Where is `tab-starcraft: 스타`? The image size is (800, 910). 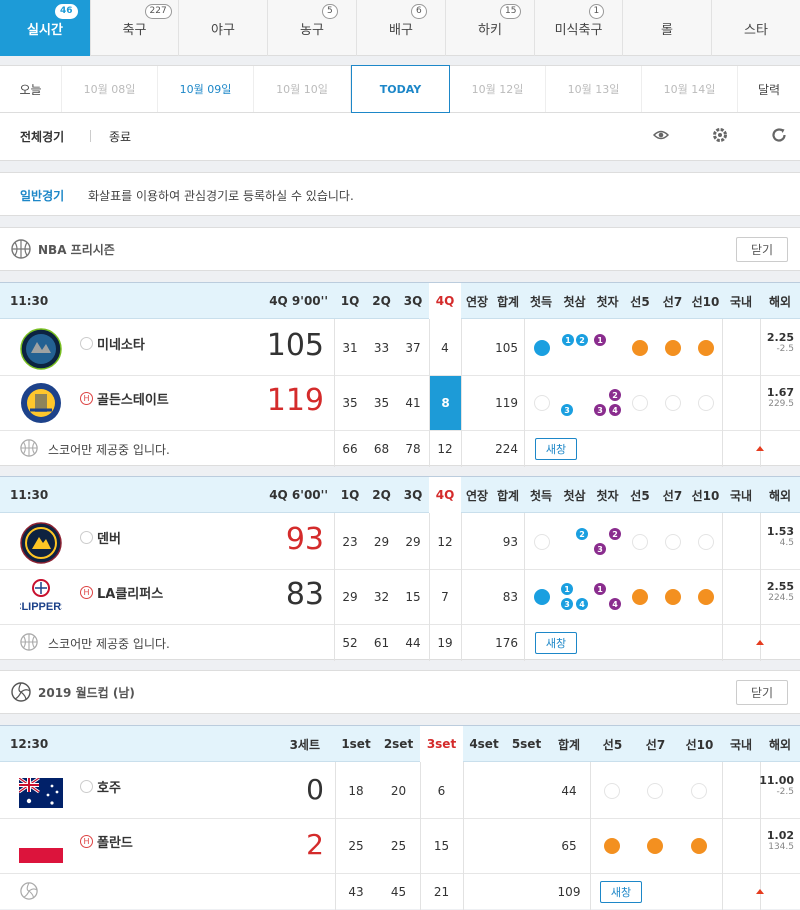
tab-starcraft: 스타 is located at coordinates (756, 28).